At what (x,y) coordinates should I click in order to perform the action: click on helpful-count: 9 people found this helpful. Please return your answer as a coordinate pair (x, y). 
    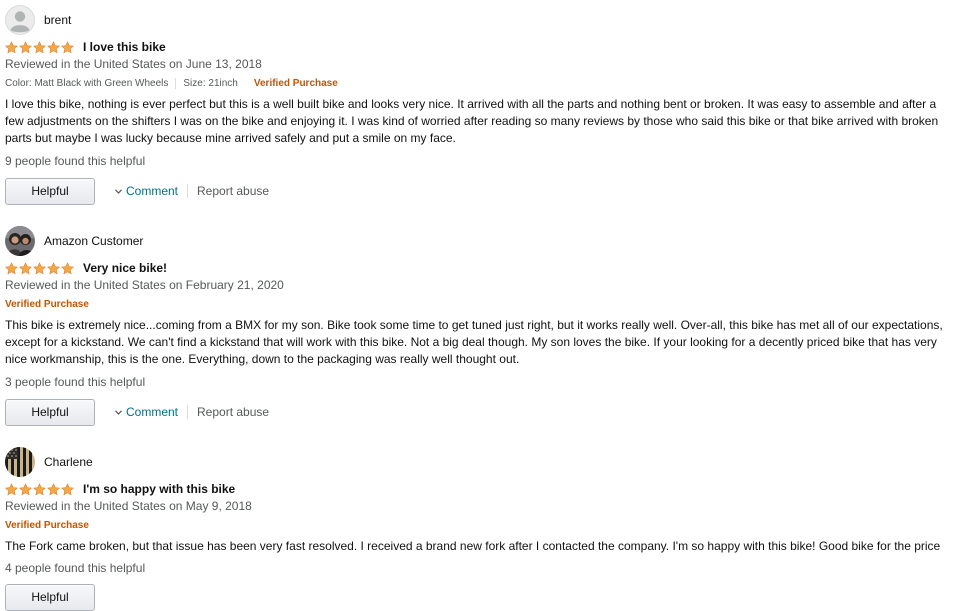
    Looking at the image, I should click on (75, 161).